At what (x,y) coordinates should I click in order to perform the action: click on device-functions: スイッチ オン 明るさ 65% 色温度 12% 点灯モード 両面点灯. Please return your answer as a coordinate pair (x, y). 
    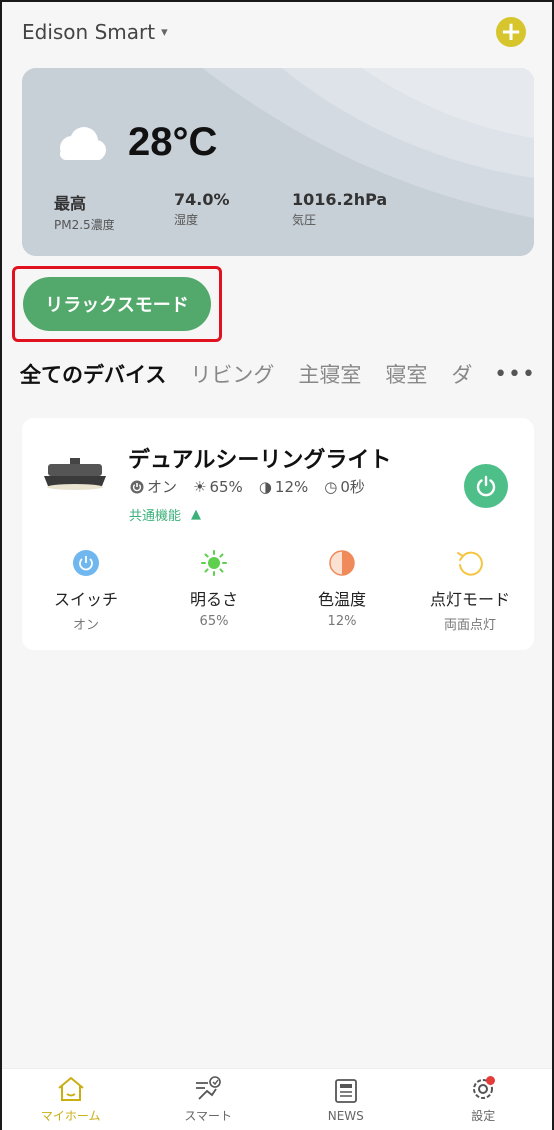
    Looking at the image, I should click on (278, 593).